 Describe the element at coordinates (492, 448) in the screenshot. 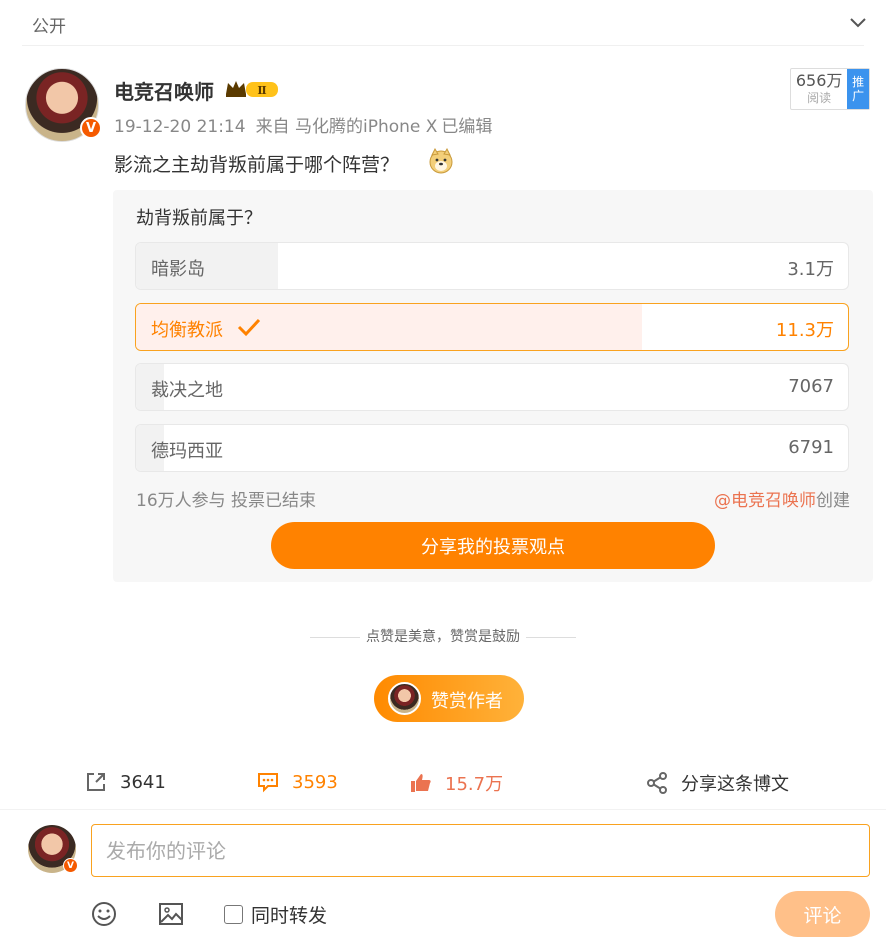

I see `poll-option: 德玛西亚 6791` at that location.